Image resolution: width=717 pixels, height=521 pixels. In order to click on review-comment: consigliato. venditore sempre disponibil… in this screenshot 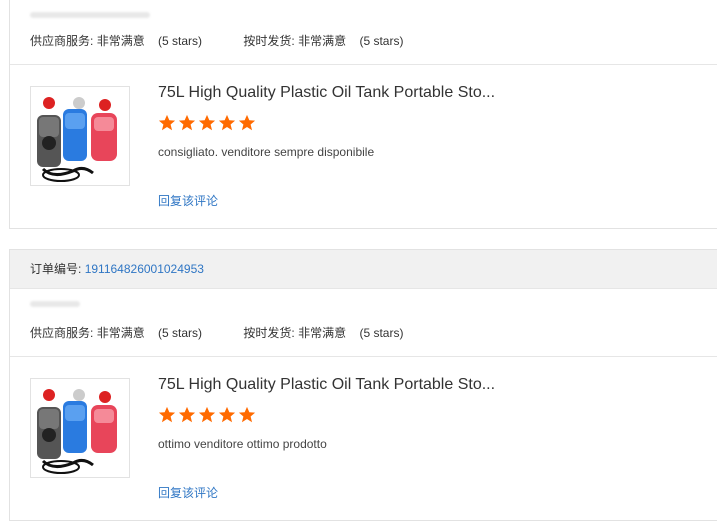, I will do `click(266, 152)`.